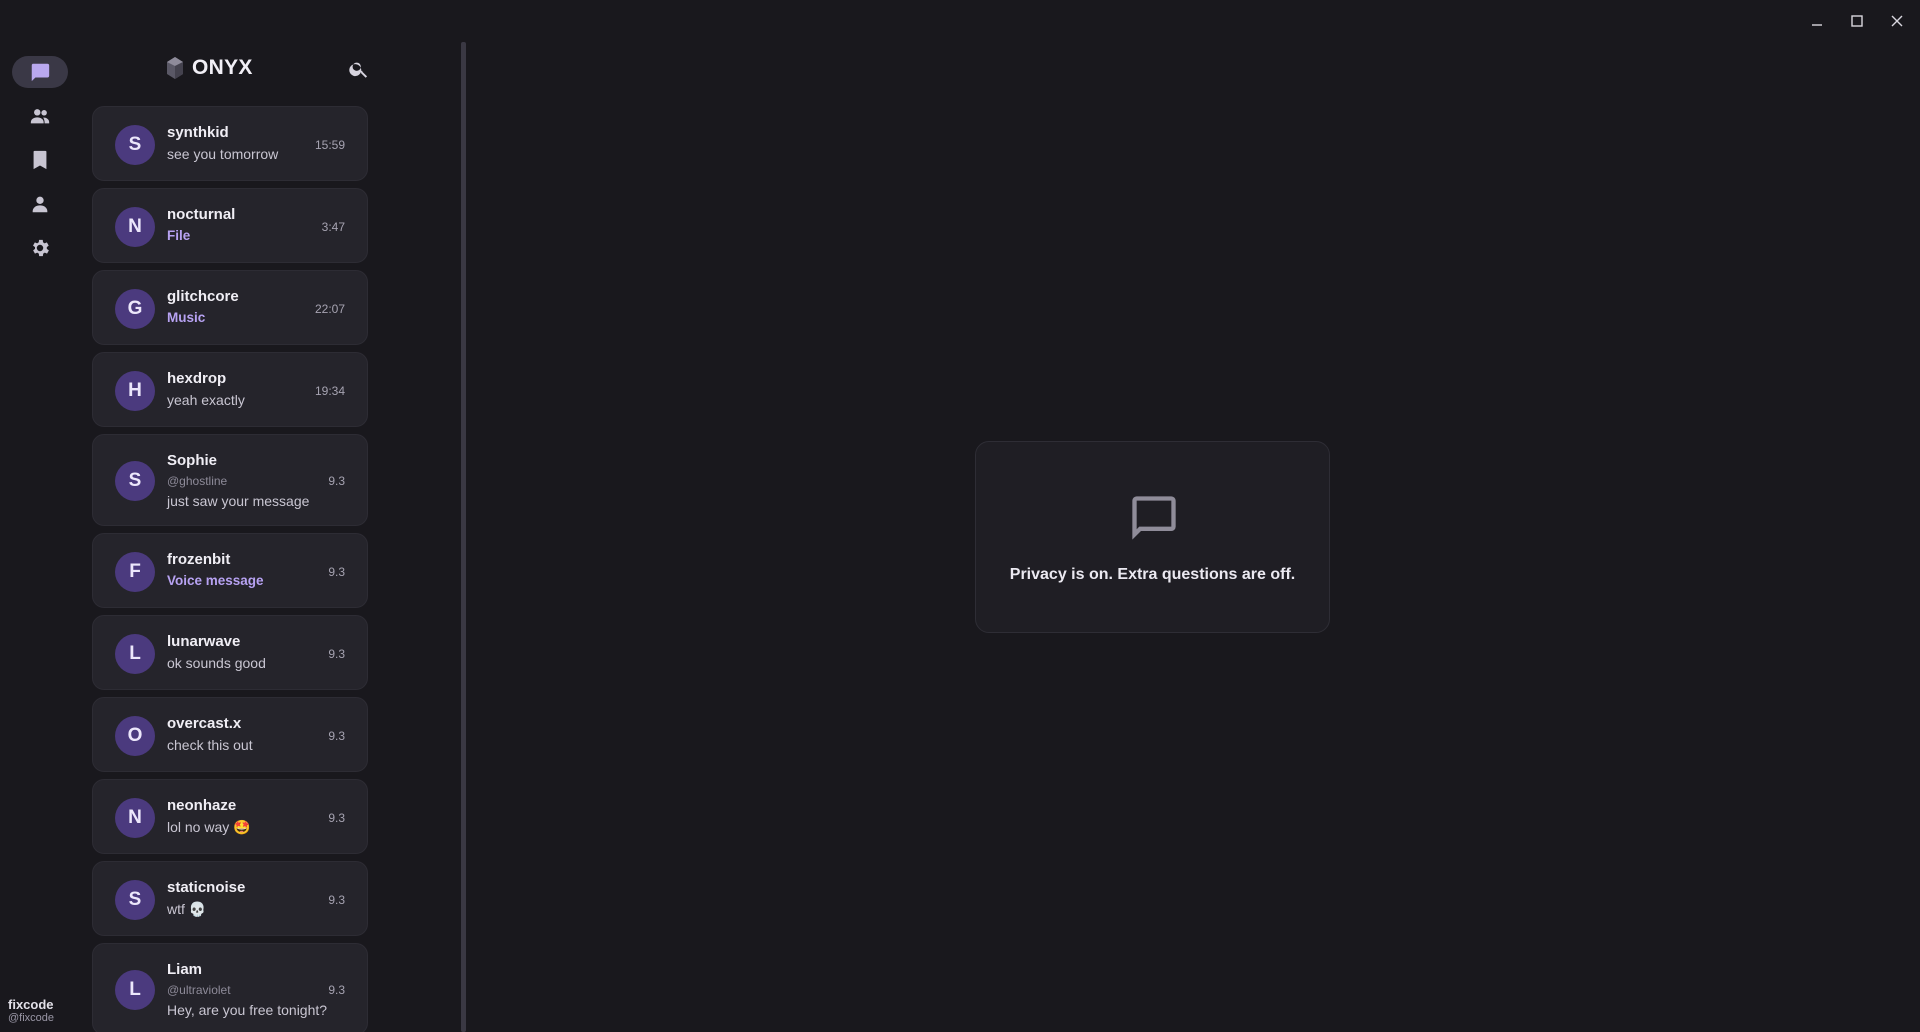 This screenshot has width=1920, height=1032. Describe the element at coordinates (206, 400) in the screenshot. I see `conversation-preview: yeah exactly` at that location.